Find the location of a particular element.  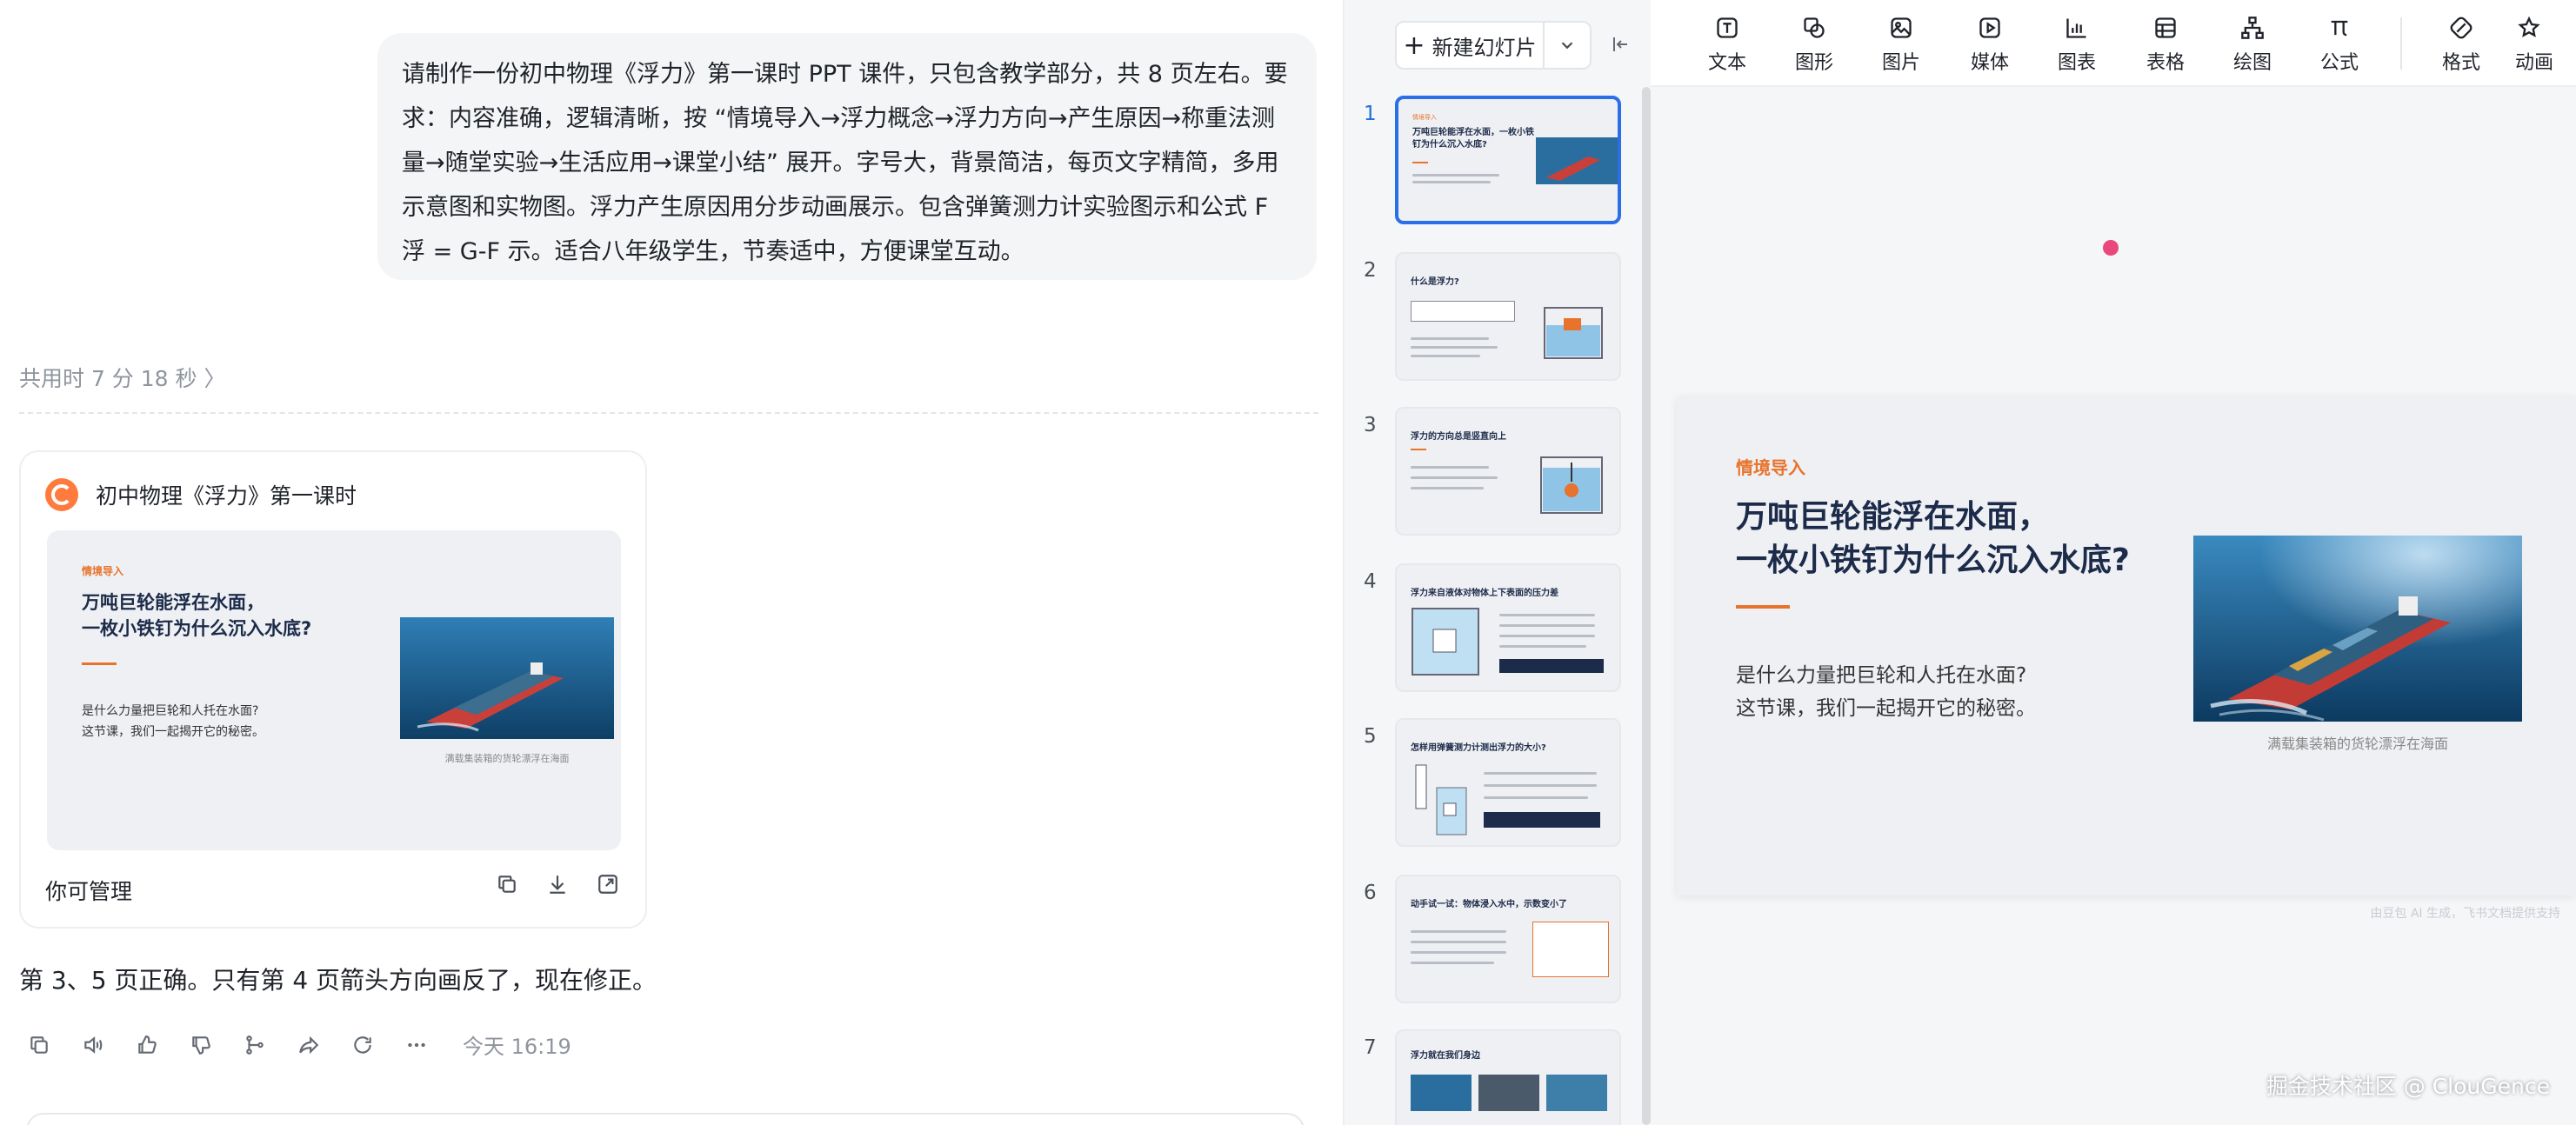

toolbar-diagram-button: 绘图 is located at coordinates (2252, 45).